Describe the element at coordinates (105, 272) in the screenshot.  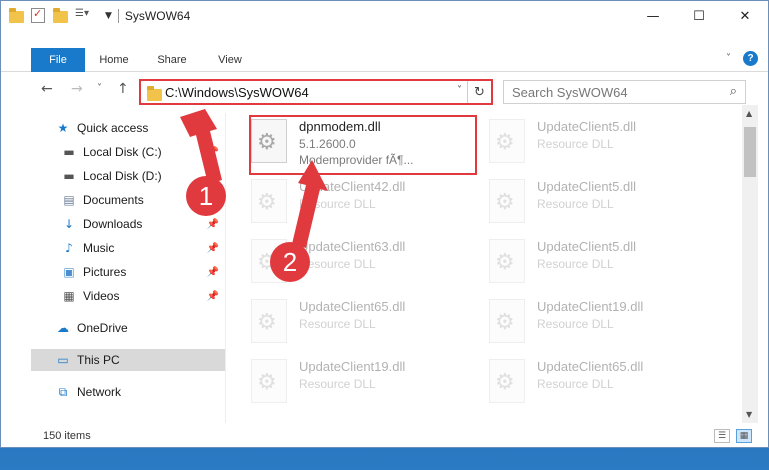
I see `sidebar-item-label: Pictures` at that location.